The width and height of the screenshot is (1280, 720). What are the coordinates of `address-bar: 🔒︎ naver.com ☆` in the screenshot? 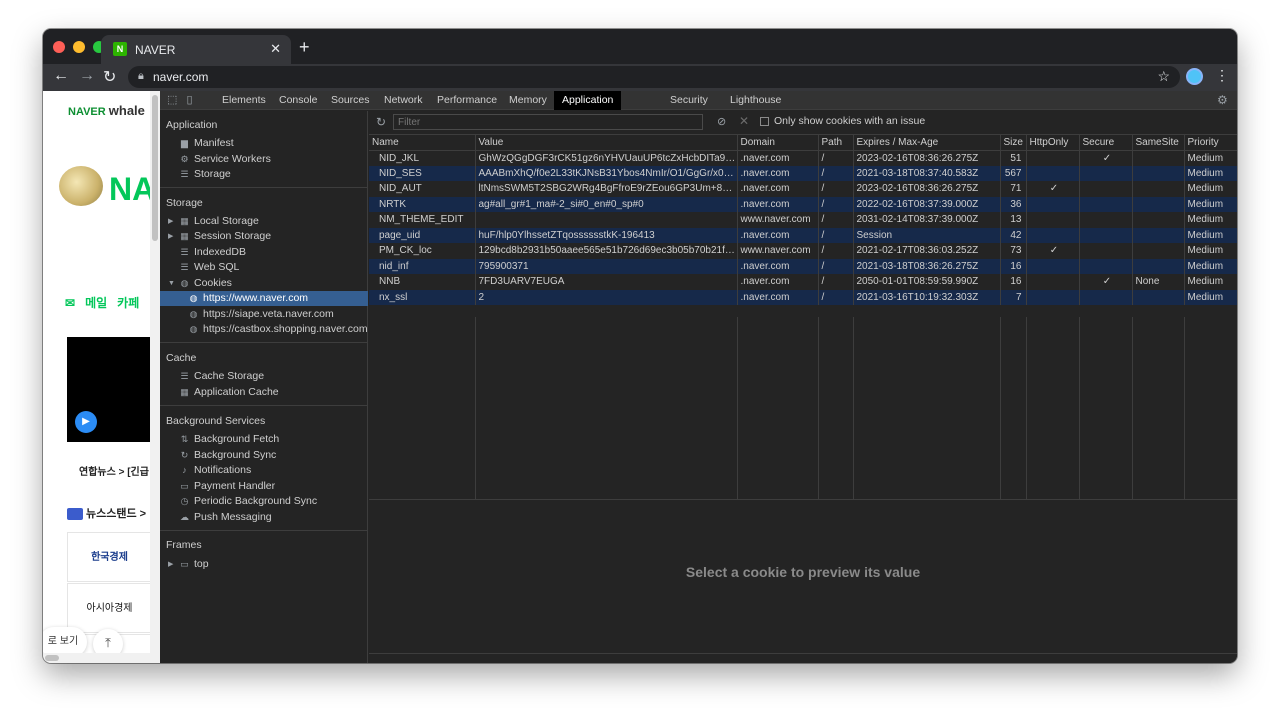 It's located at (654, 77).